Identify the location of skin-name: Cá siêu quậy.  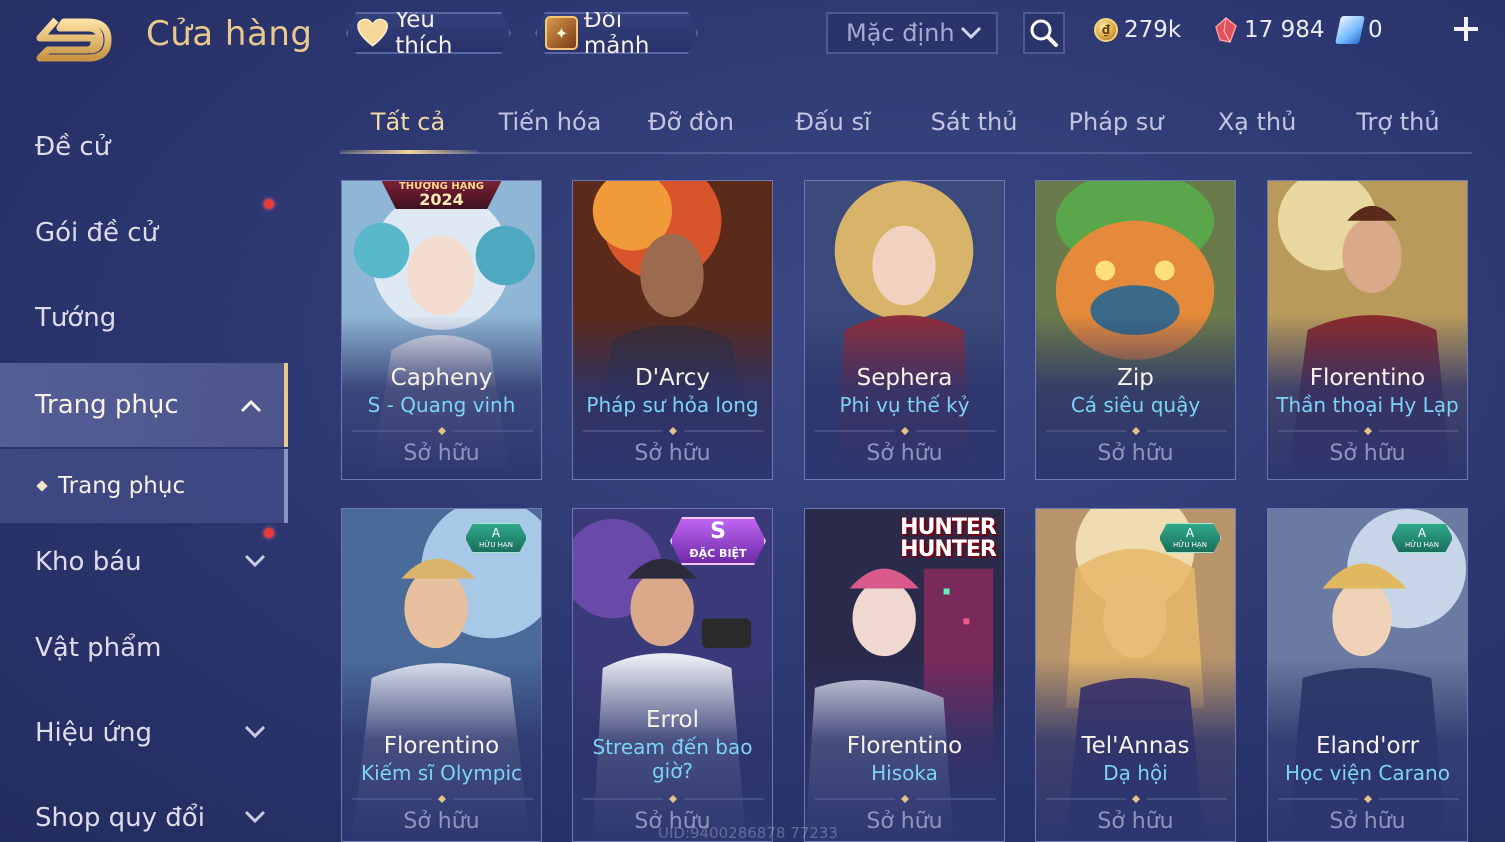
(1135, 405).